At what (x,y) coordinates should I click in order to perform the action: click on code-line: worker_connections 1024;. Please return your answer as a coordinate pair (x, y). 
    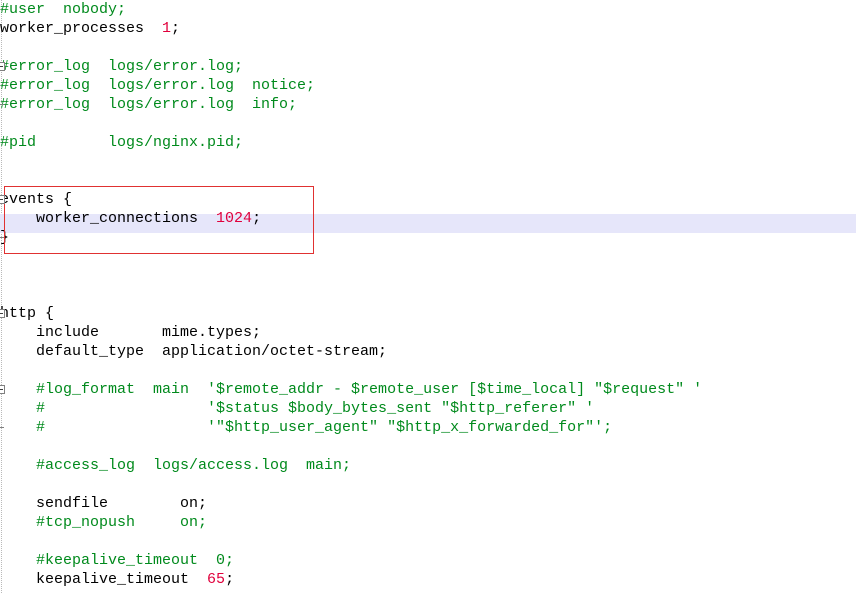
    Looking at the image, I should click on (428, 218).